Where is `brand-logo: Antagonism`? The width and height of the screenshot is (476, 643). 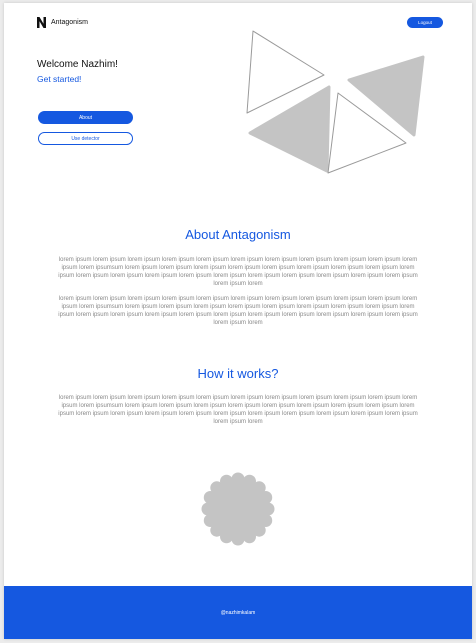
brand-logo: Antagonism is located at coordinates (62, 22).